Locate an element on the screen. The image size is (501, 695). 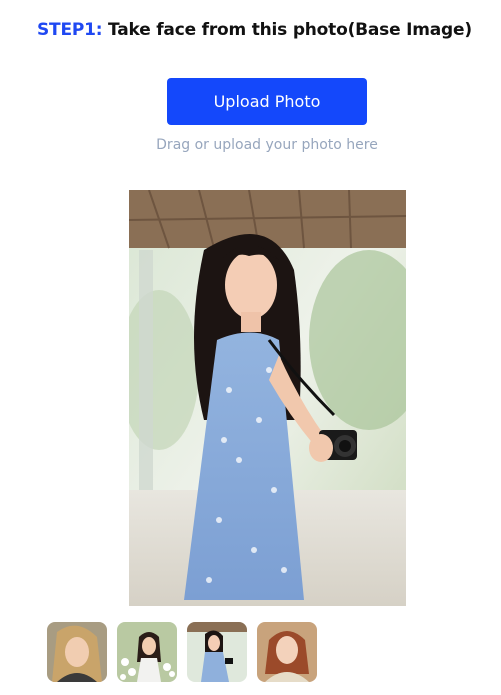
step-instruction: Take face from this photo(Base Image) is located at coordinates (287, 30).